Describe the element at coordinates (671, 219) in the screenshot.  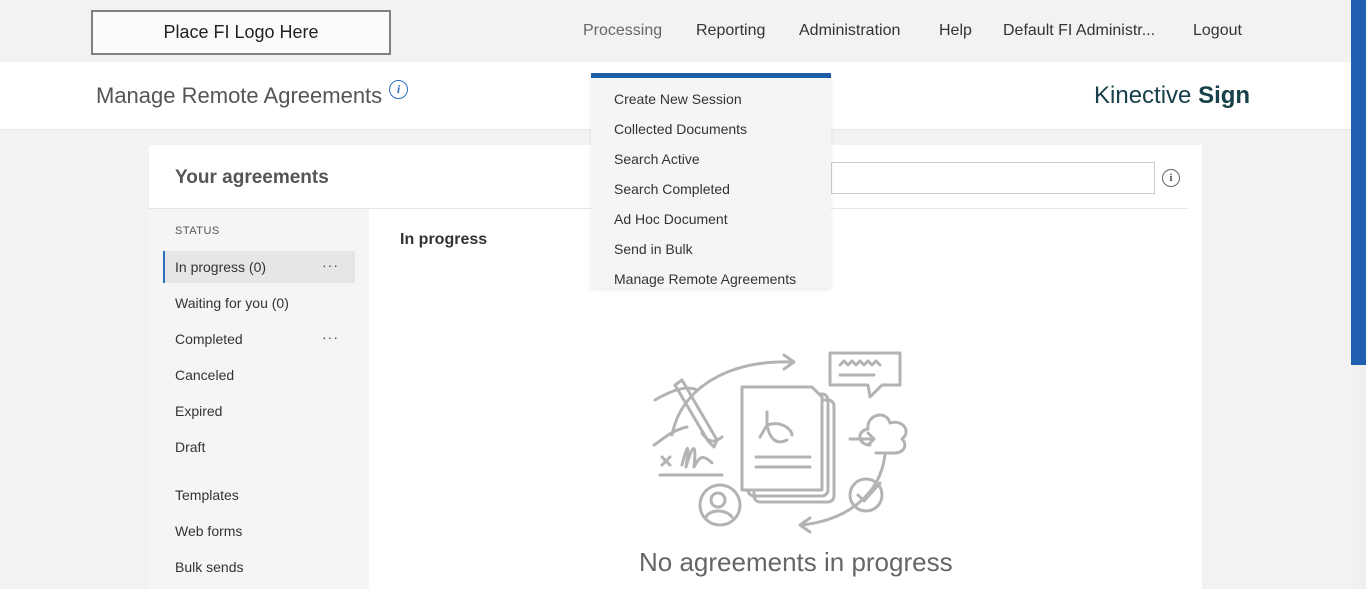
I see `menu-item-ad-hoc-document: Ad Hoc Document` at that location.